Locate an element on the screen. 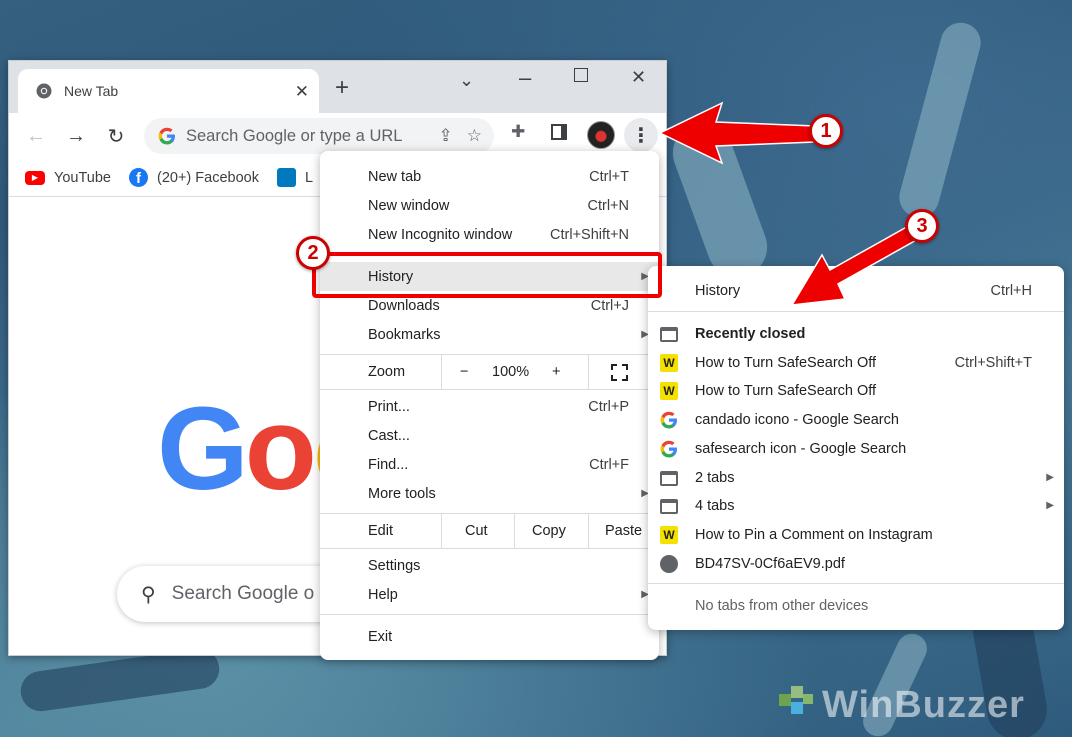 This screenshot has height=737, width=1072. recent-item: candado icono - Google Search is located at coordinates (856, 419).